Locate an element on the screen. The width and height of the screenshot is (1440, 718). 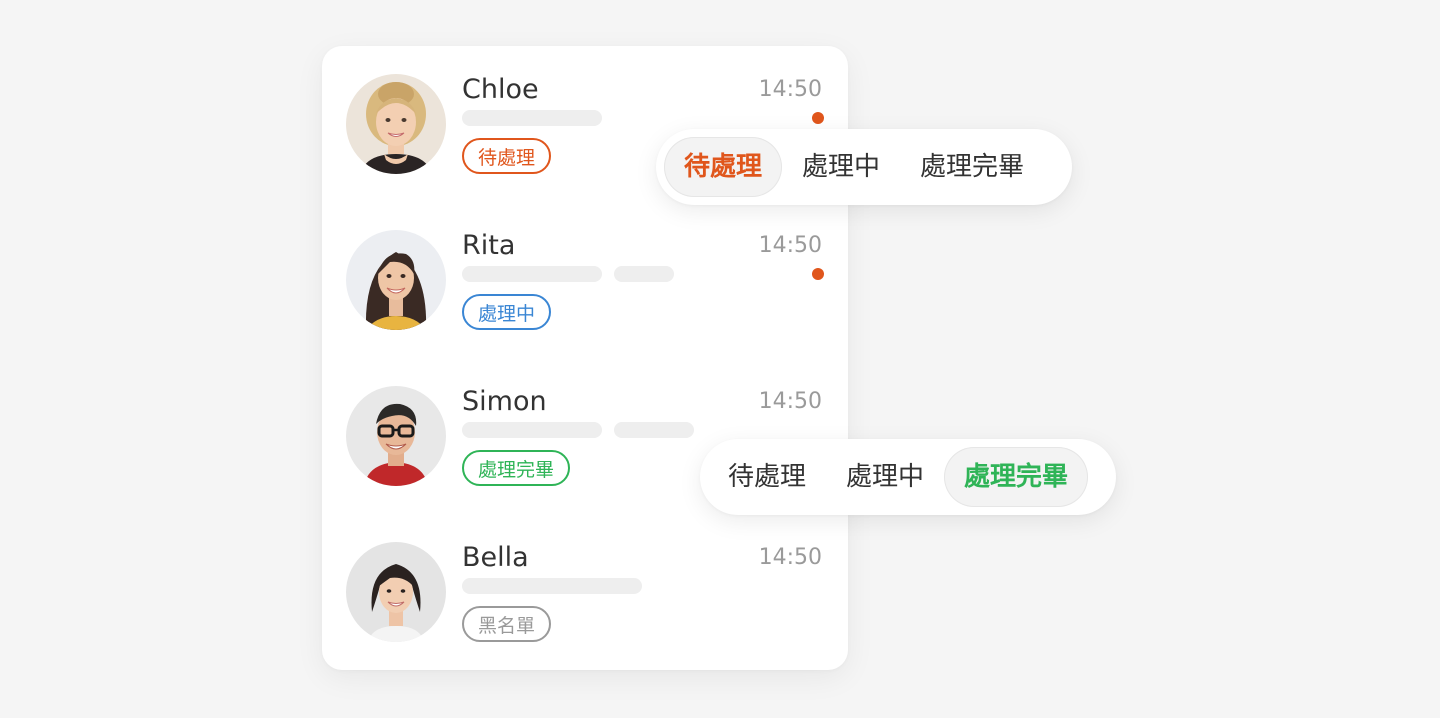
woman-brunette-avatar-icon is located at coordinates (396, 280).